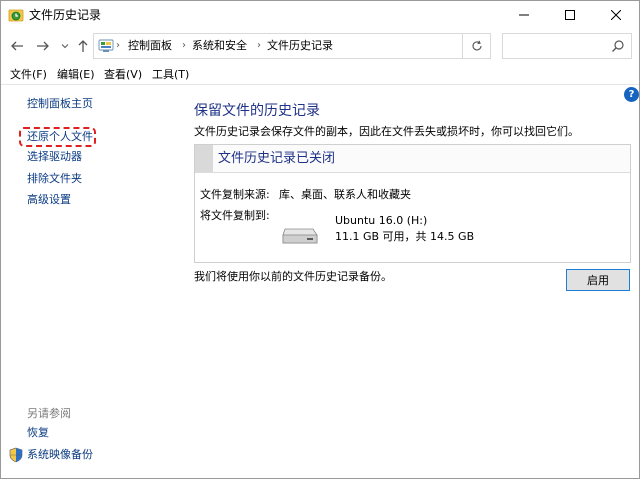 The width and height of the screenshot is (640, 479). I want to click on address-bar: › 控制面板 › 系统和安全 › 文件历史记录, so click(319, 46).